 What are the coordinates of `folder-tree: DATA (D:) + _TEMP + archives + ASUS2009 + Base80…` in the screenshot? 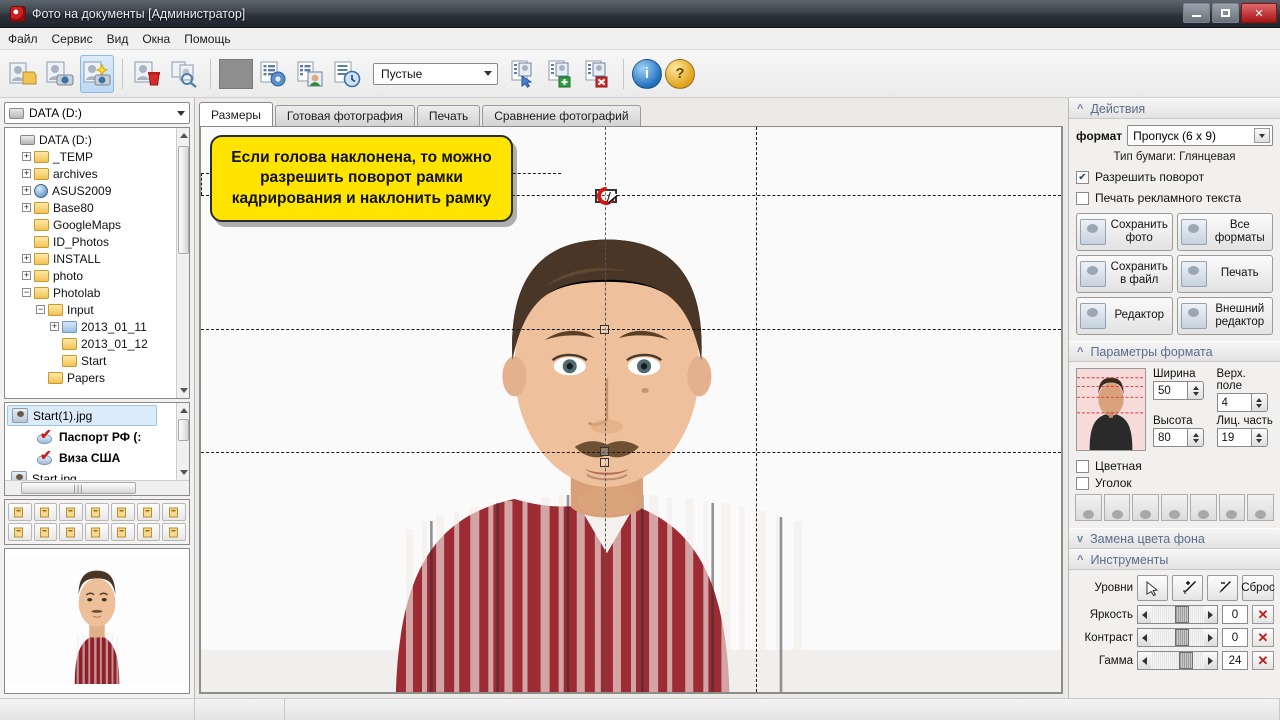 It's located at (97, 263).